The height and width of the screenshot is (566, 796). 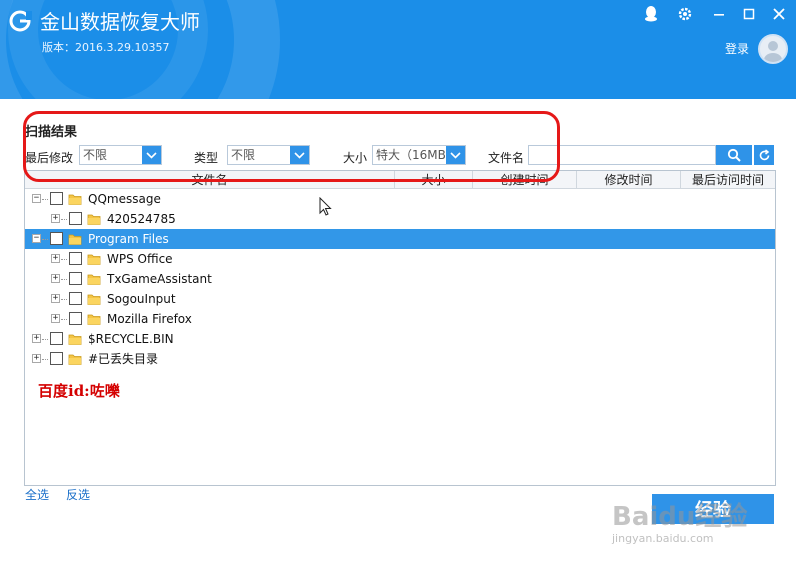 I want to click on author-annotation: 百度id:咗嚛, so click(x=79, y=391).